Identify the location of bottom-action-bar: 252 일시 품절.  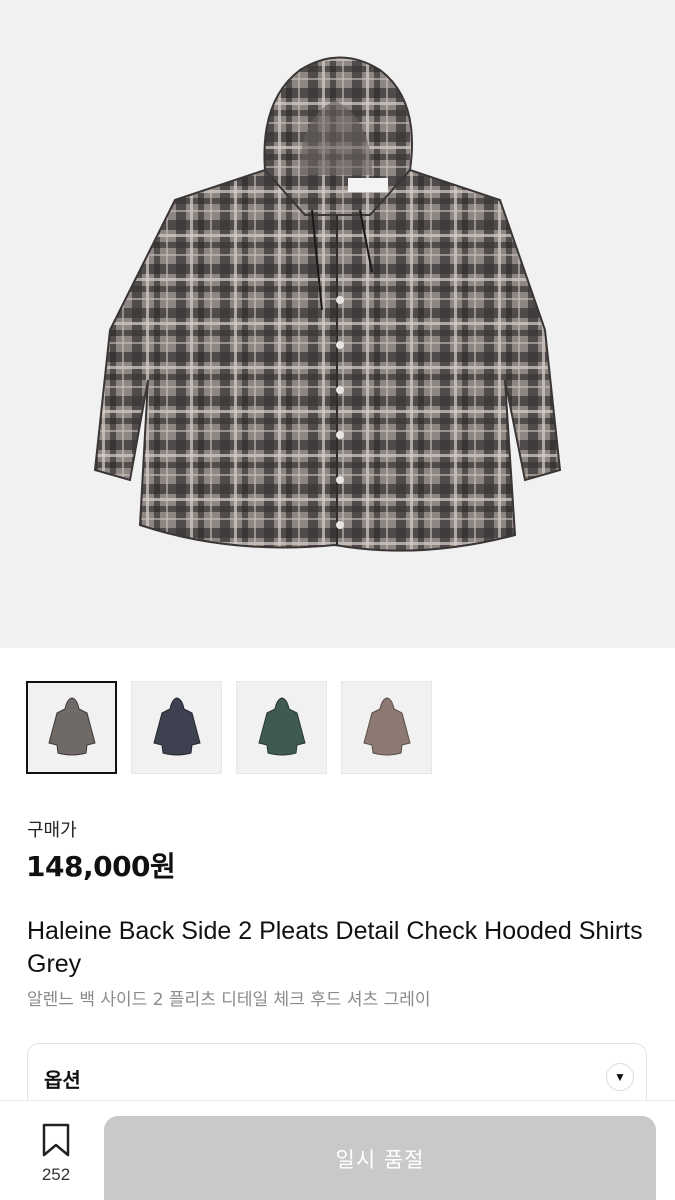
(337, 1150).